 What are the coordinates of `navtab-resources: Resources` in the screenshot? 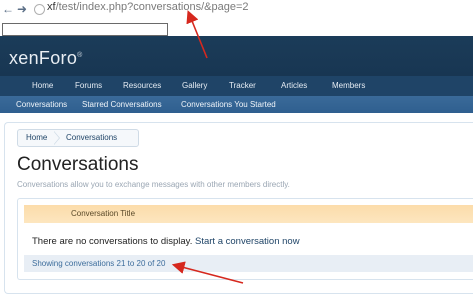 It's located at (142, 86).